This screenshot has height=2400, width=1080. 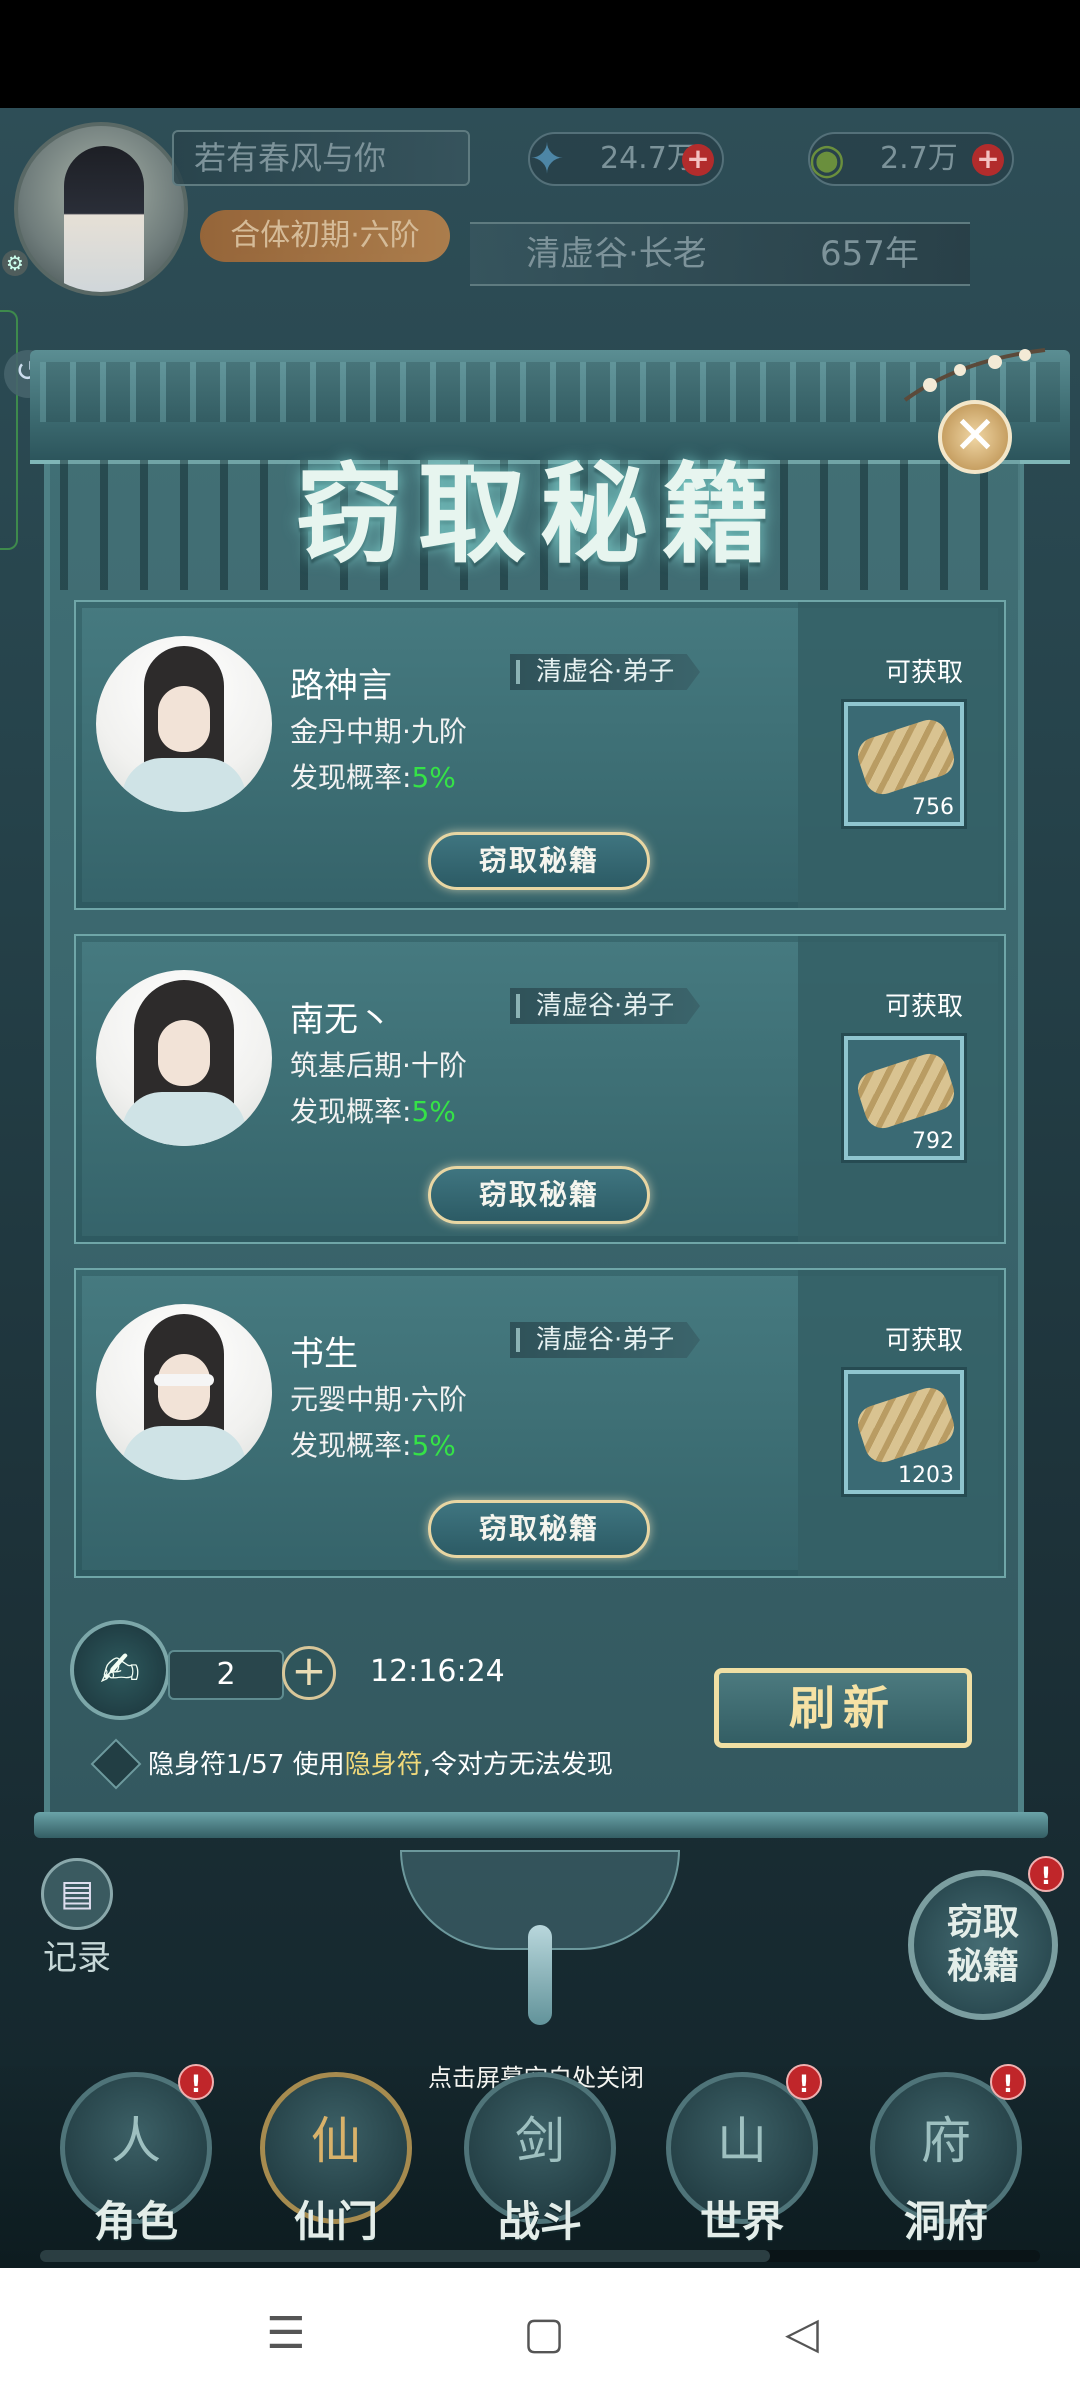 What do you see at coordinates (539, 2221) in the screenshot?
I see `nav-label: 战斗` at bounding box center [539, 2221].